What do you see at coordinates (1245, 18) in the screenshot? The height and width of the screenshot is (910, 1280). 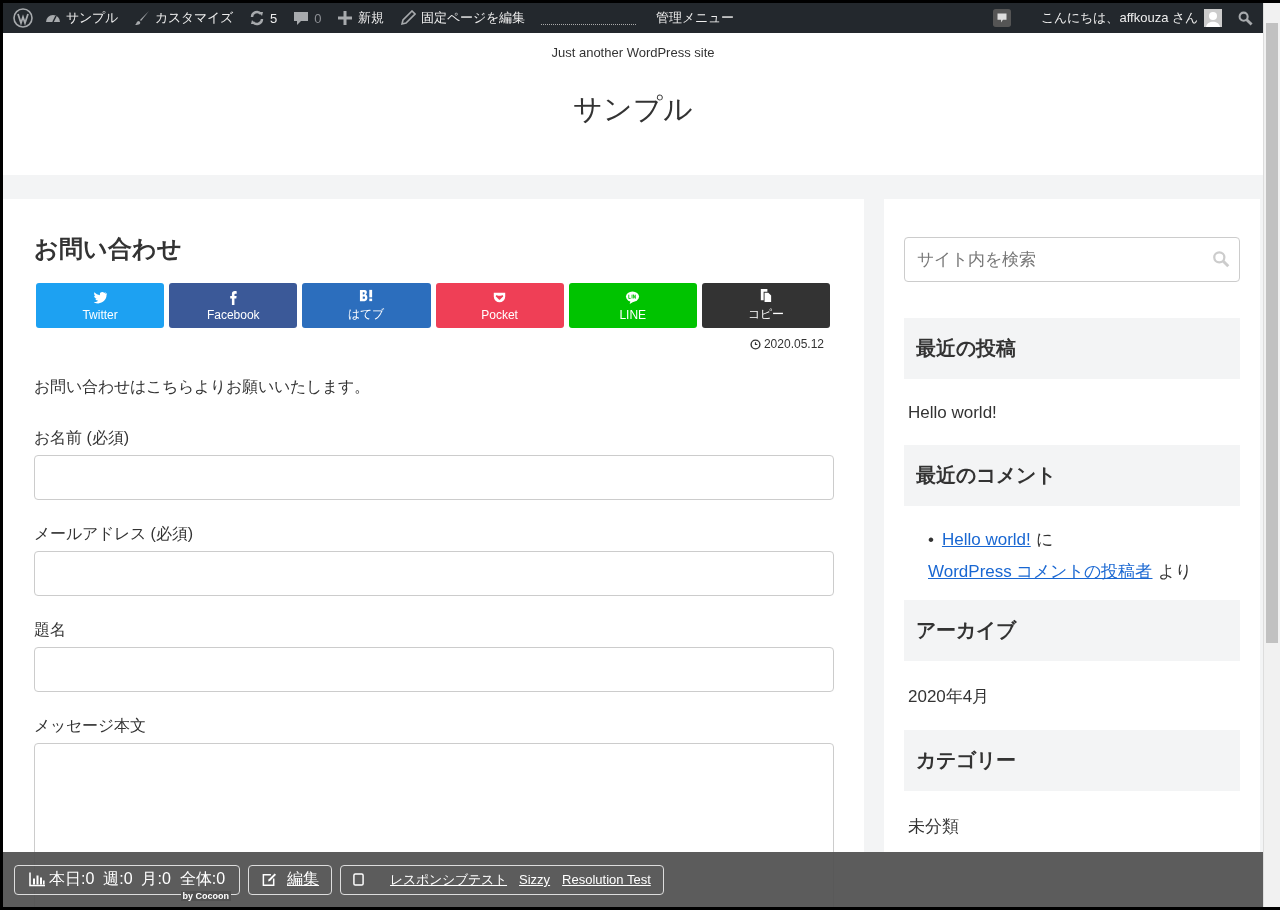 I see `search-icon` at bounding box center [1245, 18].